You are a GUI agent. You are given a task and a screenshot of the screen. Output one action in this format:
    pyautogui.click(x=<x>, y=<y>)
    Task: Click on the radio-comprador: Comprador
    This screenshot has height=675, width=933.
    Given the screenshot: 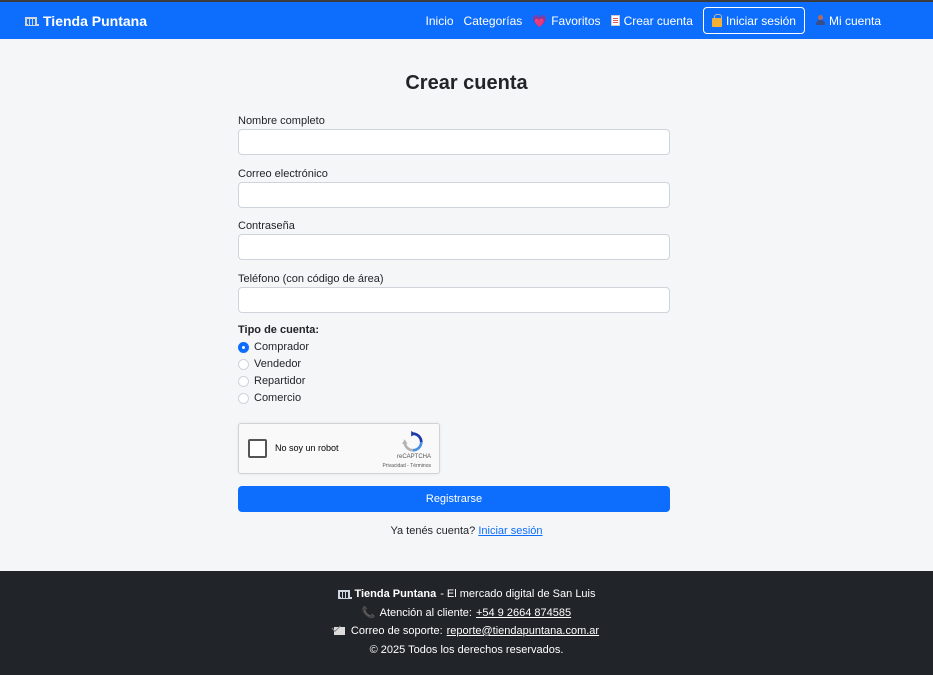 What is the action you would take?
    pyautogui.click(x=273, y=347)
    